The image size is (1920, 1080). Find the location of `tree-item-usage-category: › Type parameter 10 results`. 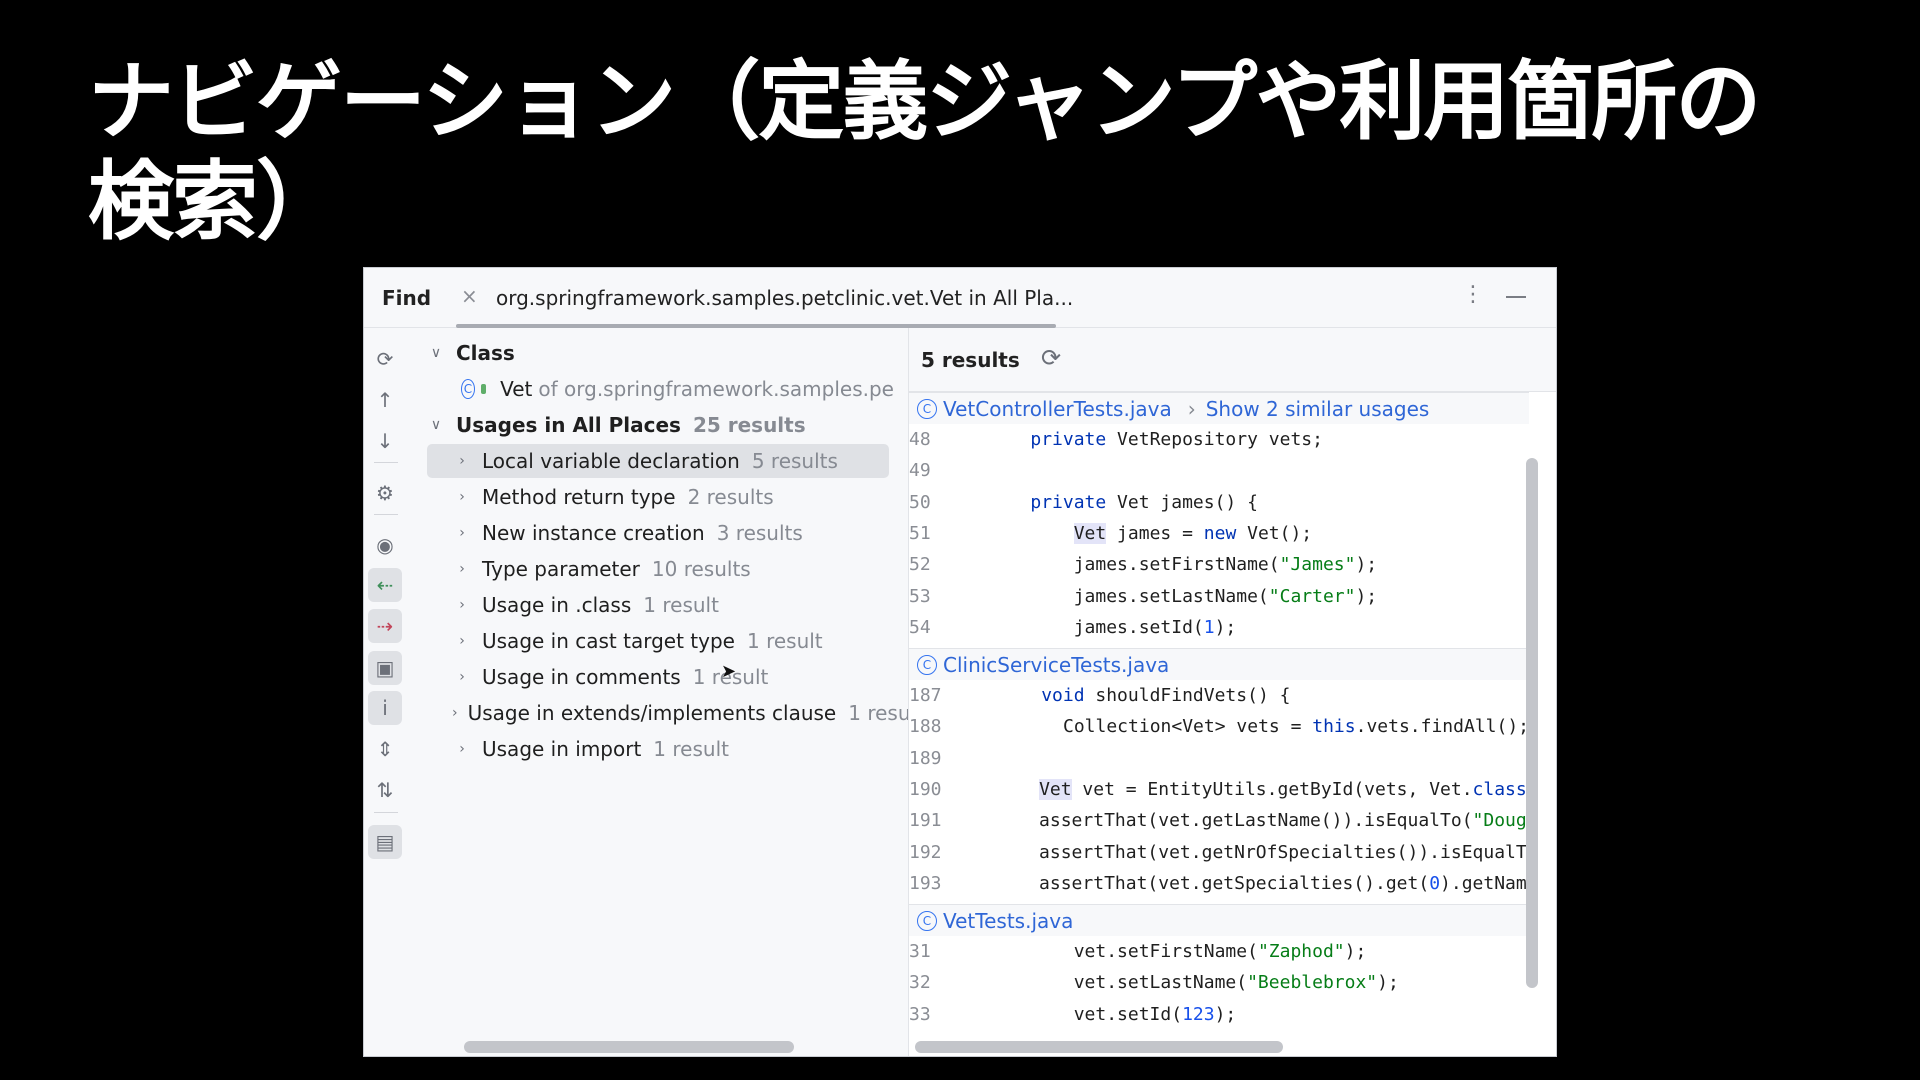

tree-item-usage-category: › Type parameter 10 results is located at coordinates (654, 569).